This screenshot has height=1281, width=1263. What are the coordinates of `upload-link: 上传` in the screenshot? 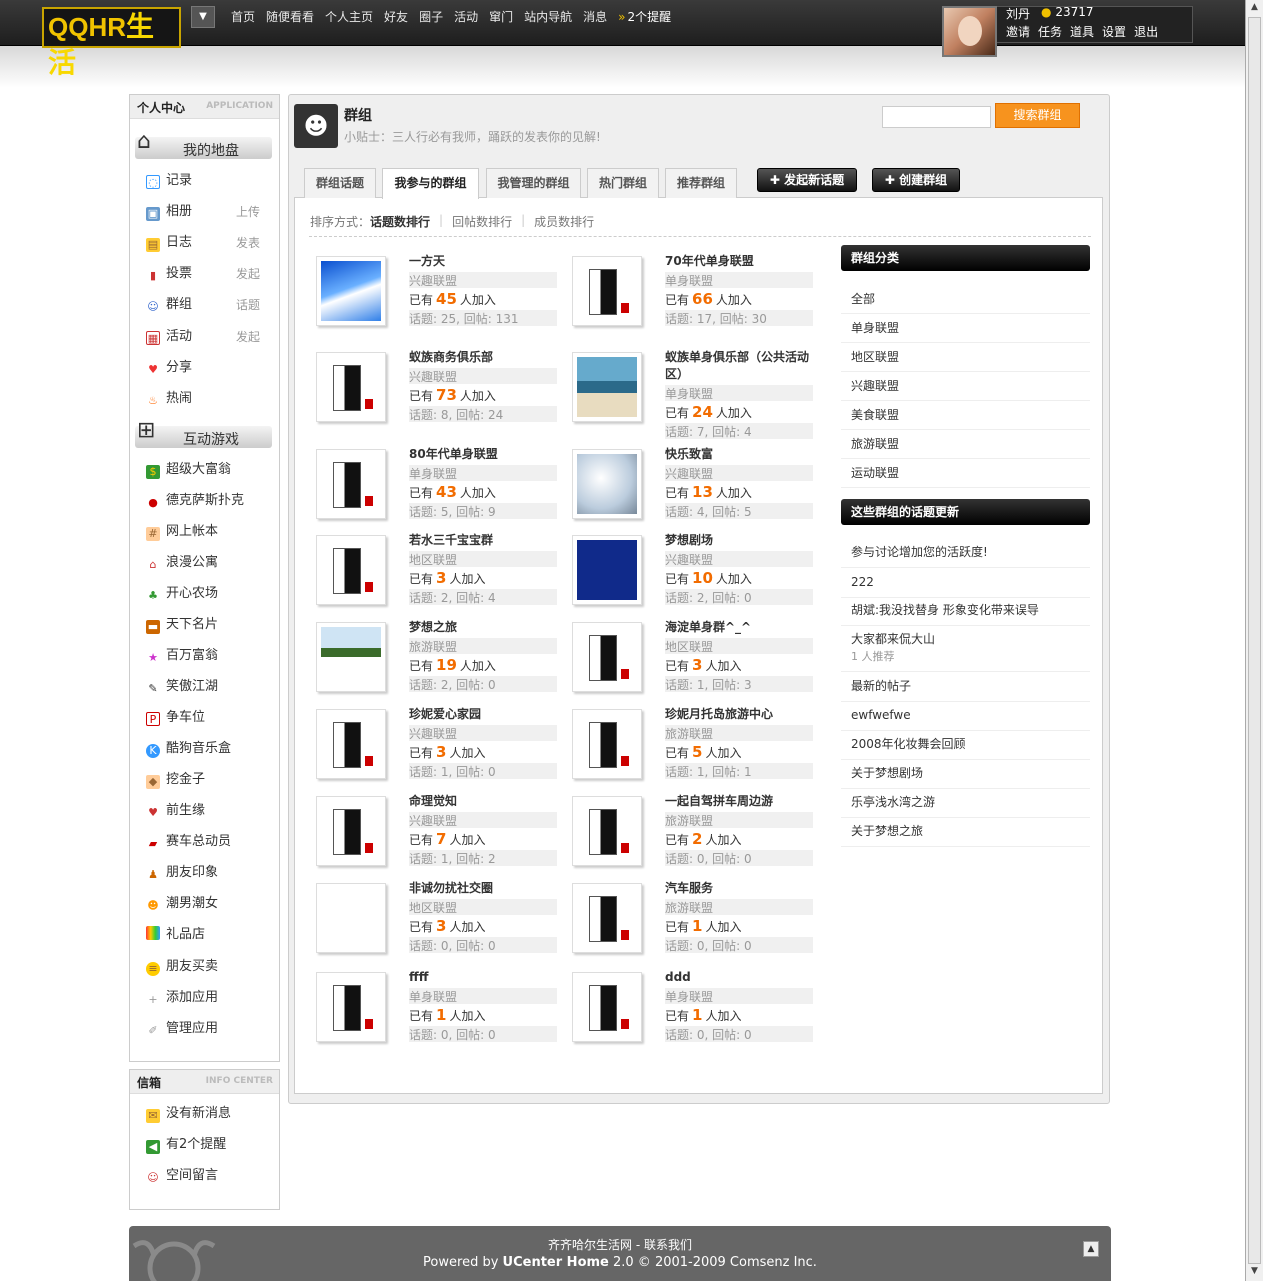 It's located at (248, 212).